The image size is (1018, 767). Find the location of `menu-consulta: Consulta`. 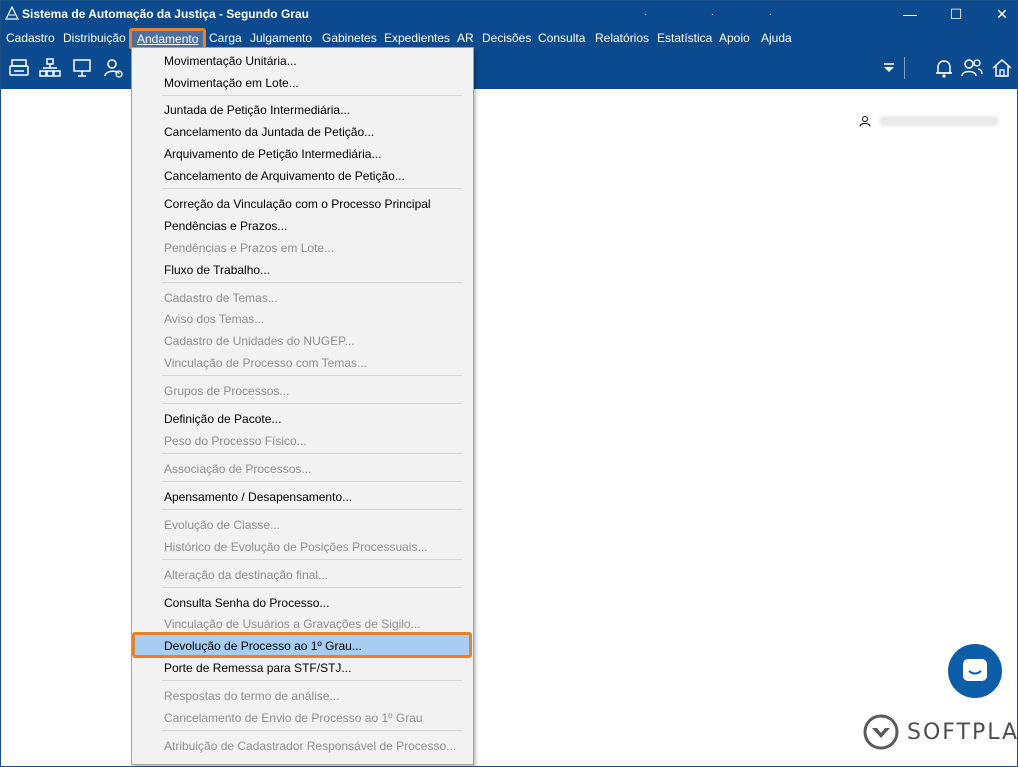

menu-consulta: Consulta is located at coordinates (561, 38).